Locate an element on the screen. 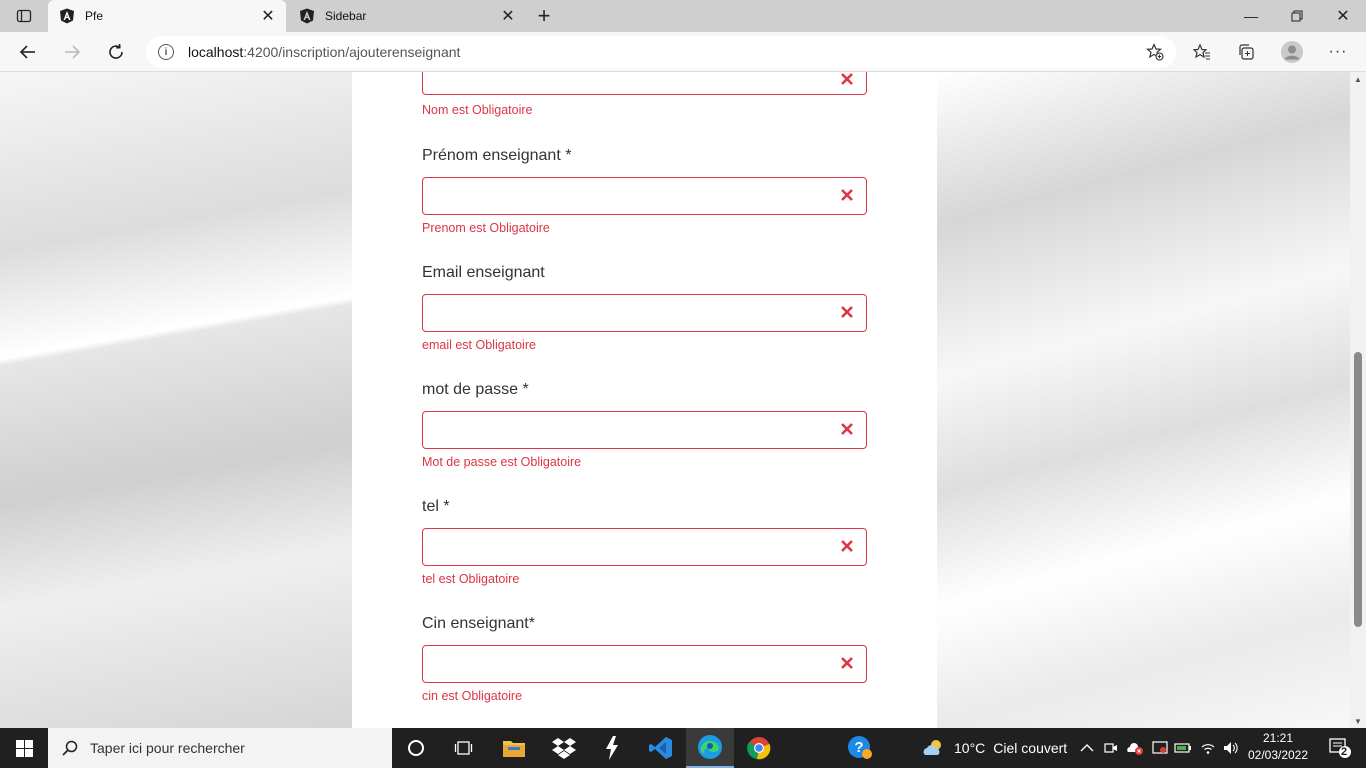  volume-icon is located at coordinates (1231, 748).